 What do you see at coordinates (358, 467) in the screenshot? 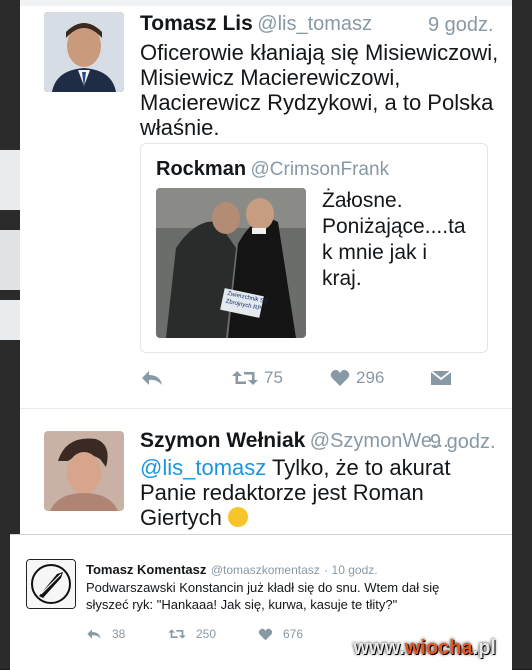
I see `tweet-text-span: Tylko, że to akurat` at bounding box center [358, 467].